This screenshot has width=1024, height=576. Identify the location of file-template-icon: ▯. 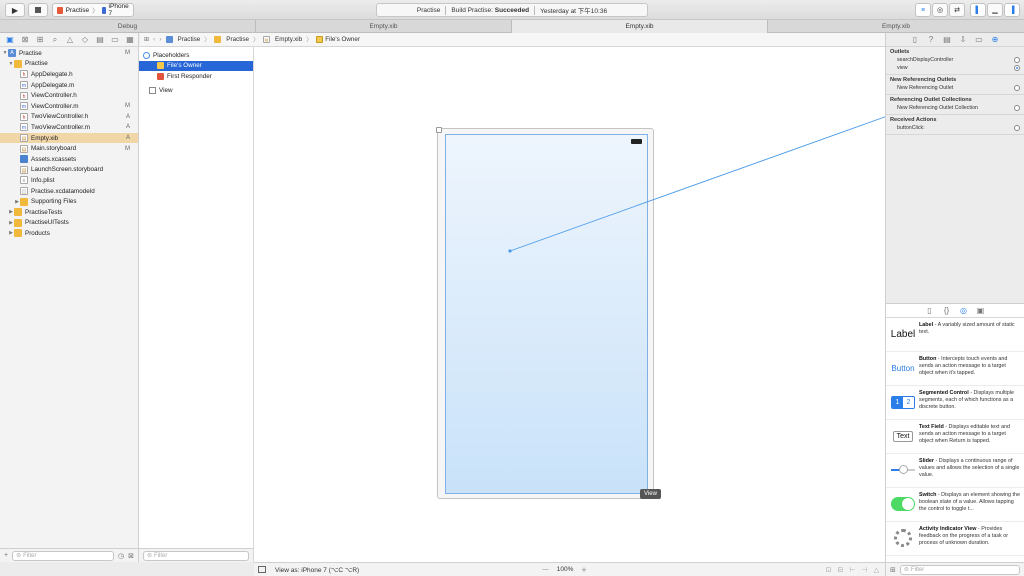
(930, 310).